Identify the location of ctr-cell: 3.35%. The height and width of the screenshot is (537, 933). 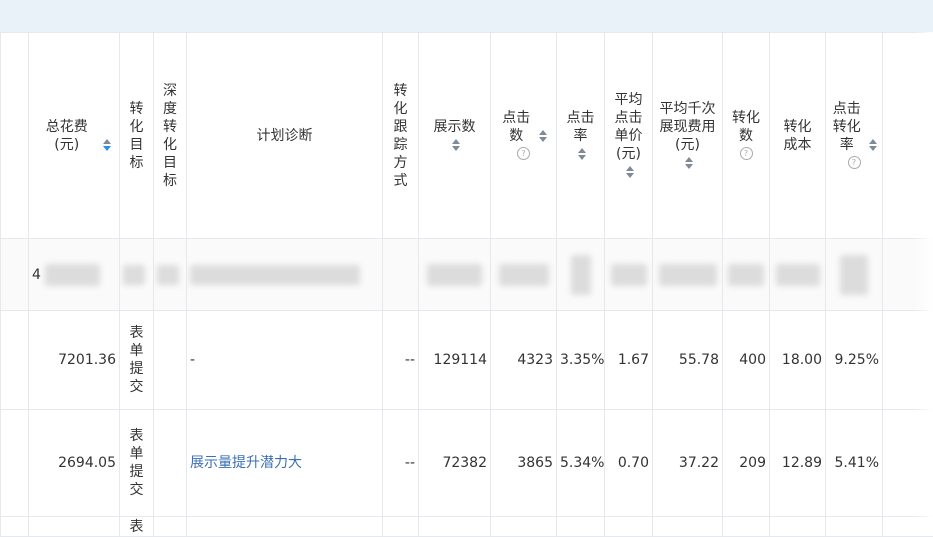
(581, 360).